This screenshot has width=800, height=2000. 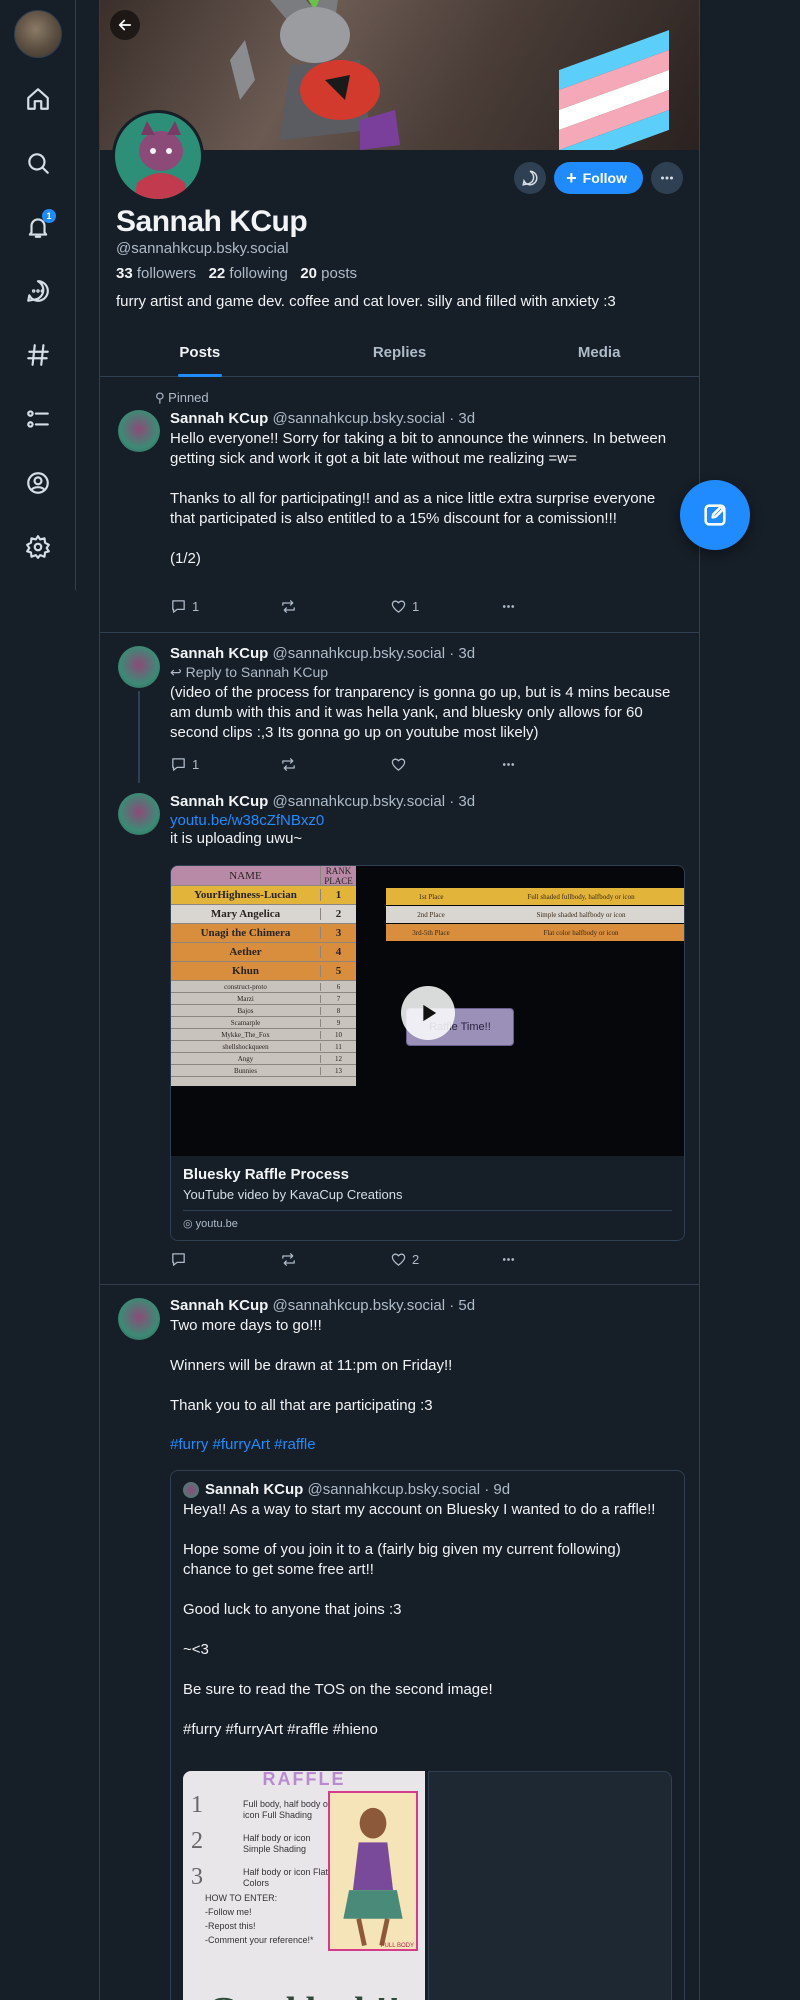 I want to click on play-icon, so click(x=430, y=1013).